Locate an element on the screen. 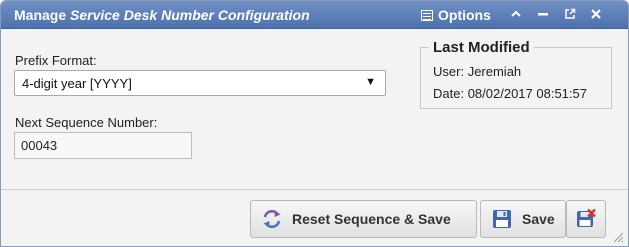 The height and width of the screenshot is (247, 629). last-modified-heading: Last Modified is located at coordinates (481, 47).